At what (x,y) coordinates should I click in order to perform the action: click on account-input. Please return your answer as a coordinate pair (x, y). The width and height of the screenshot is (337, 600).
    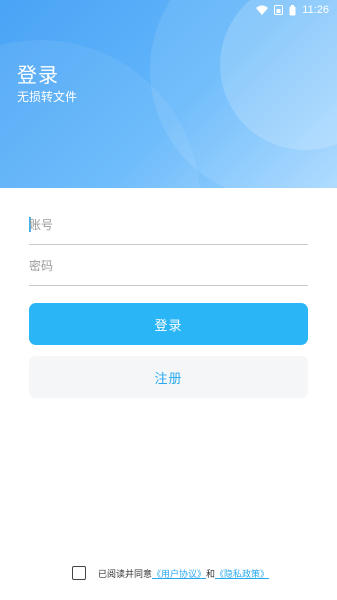
    Looking at the image, I should click on (168, 225).